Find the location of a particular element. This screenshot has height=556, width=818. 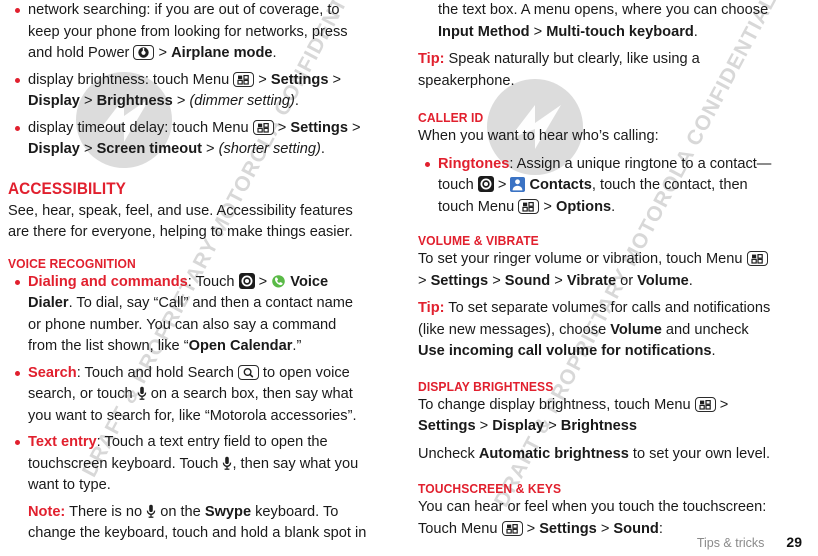

tip-label: Tip: is located at coordinates (431, 308).